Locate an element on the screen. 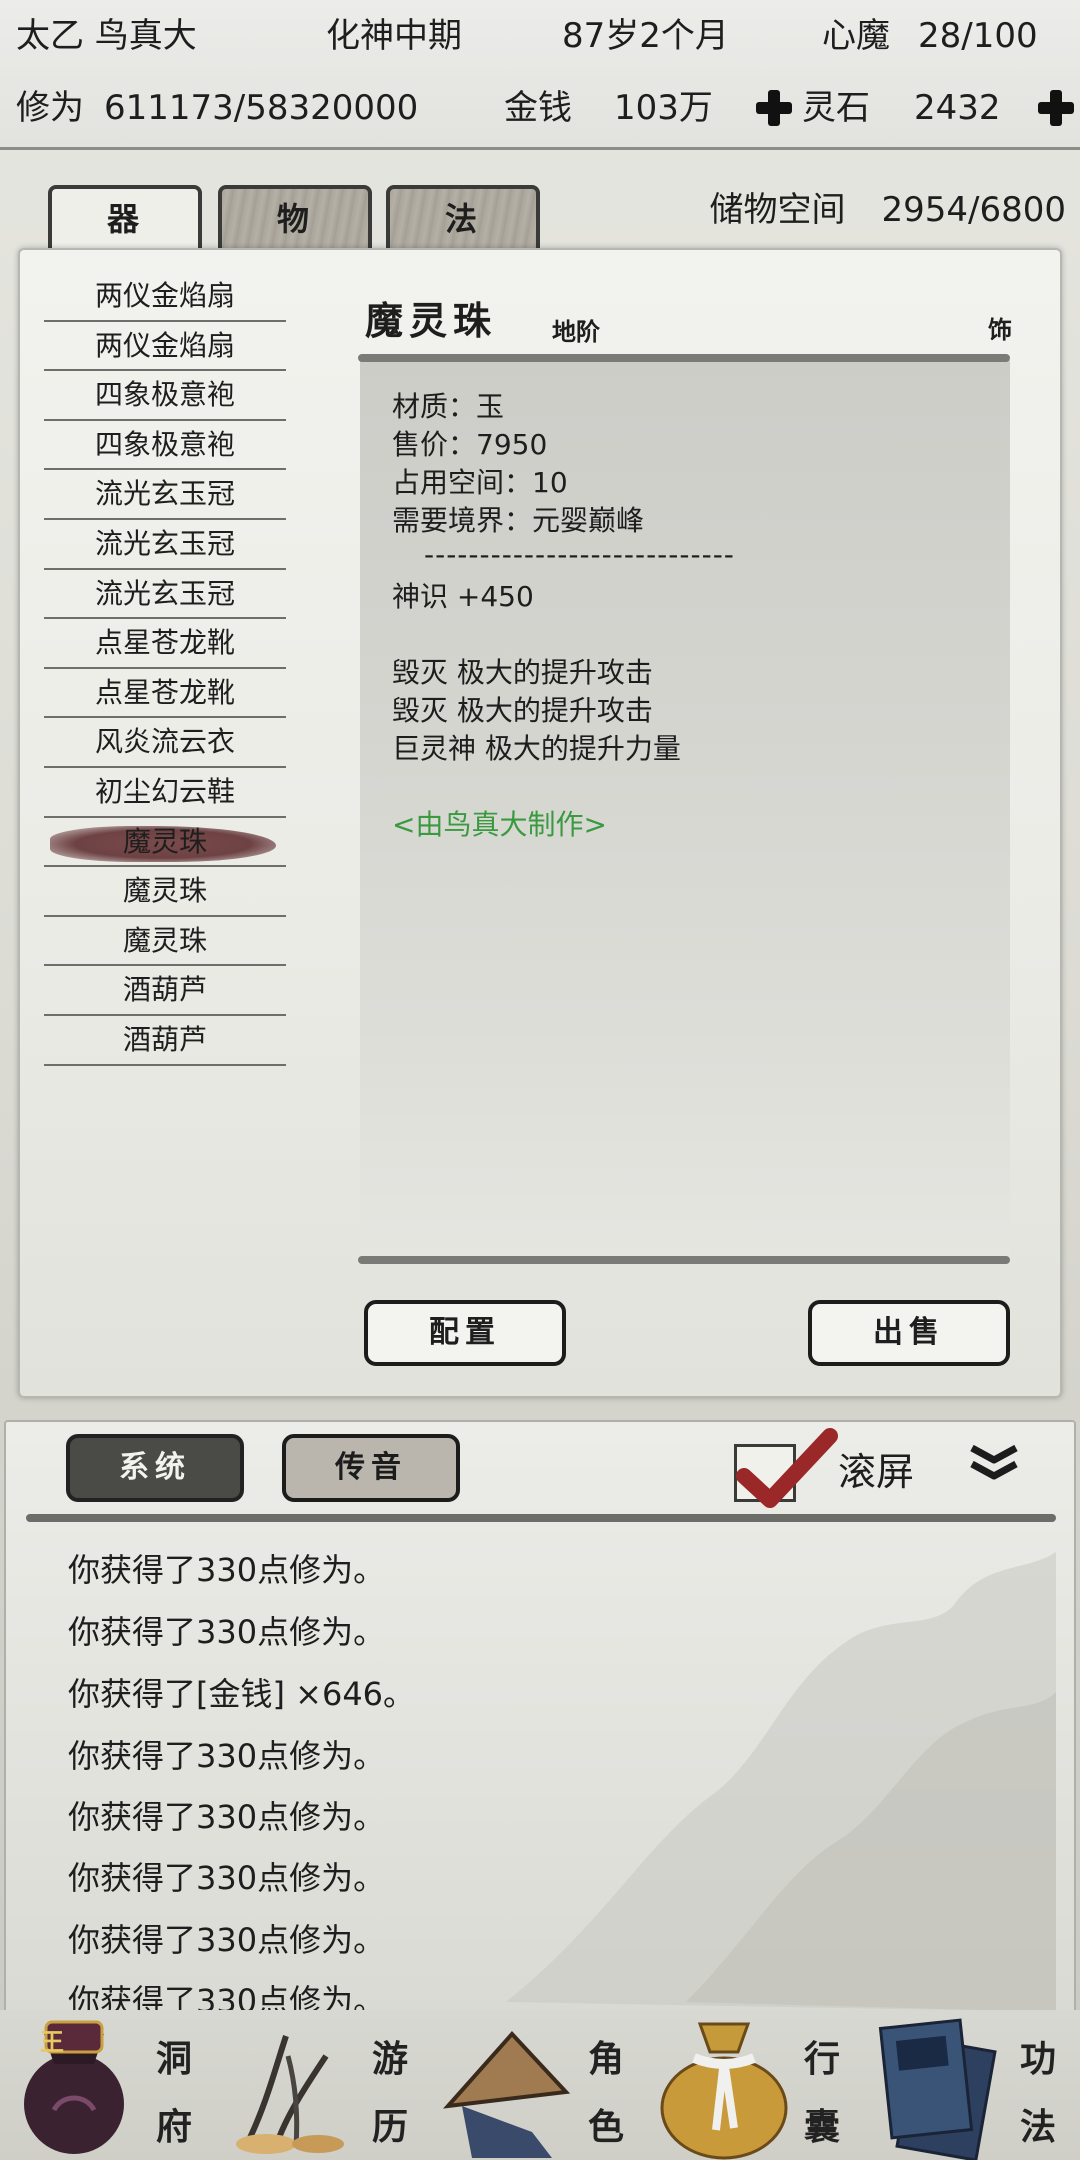 This screenshot has height=2160, width=1080. detail-space: 占用空间：10 is located at coordinates (480, 482).